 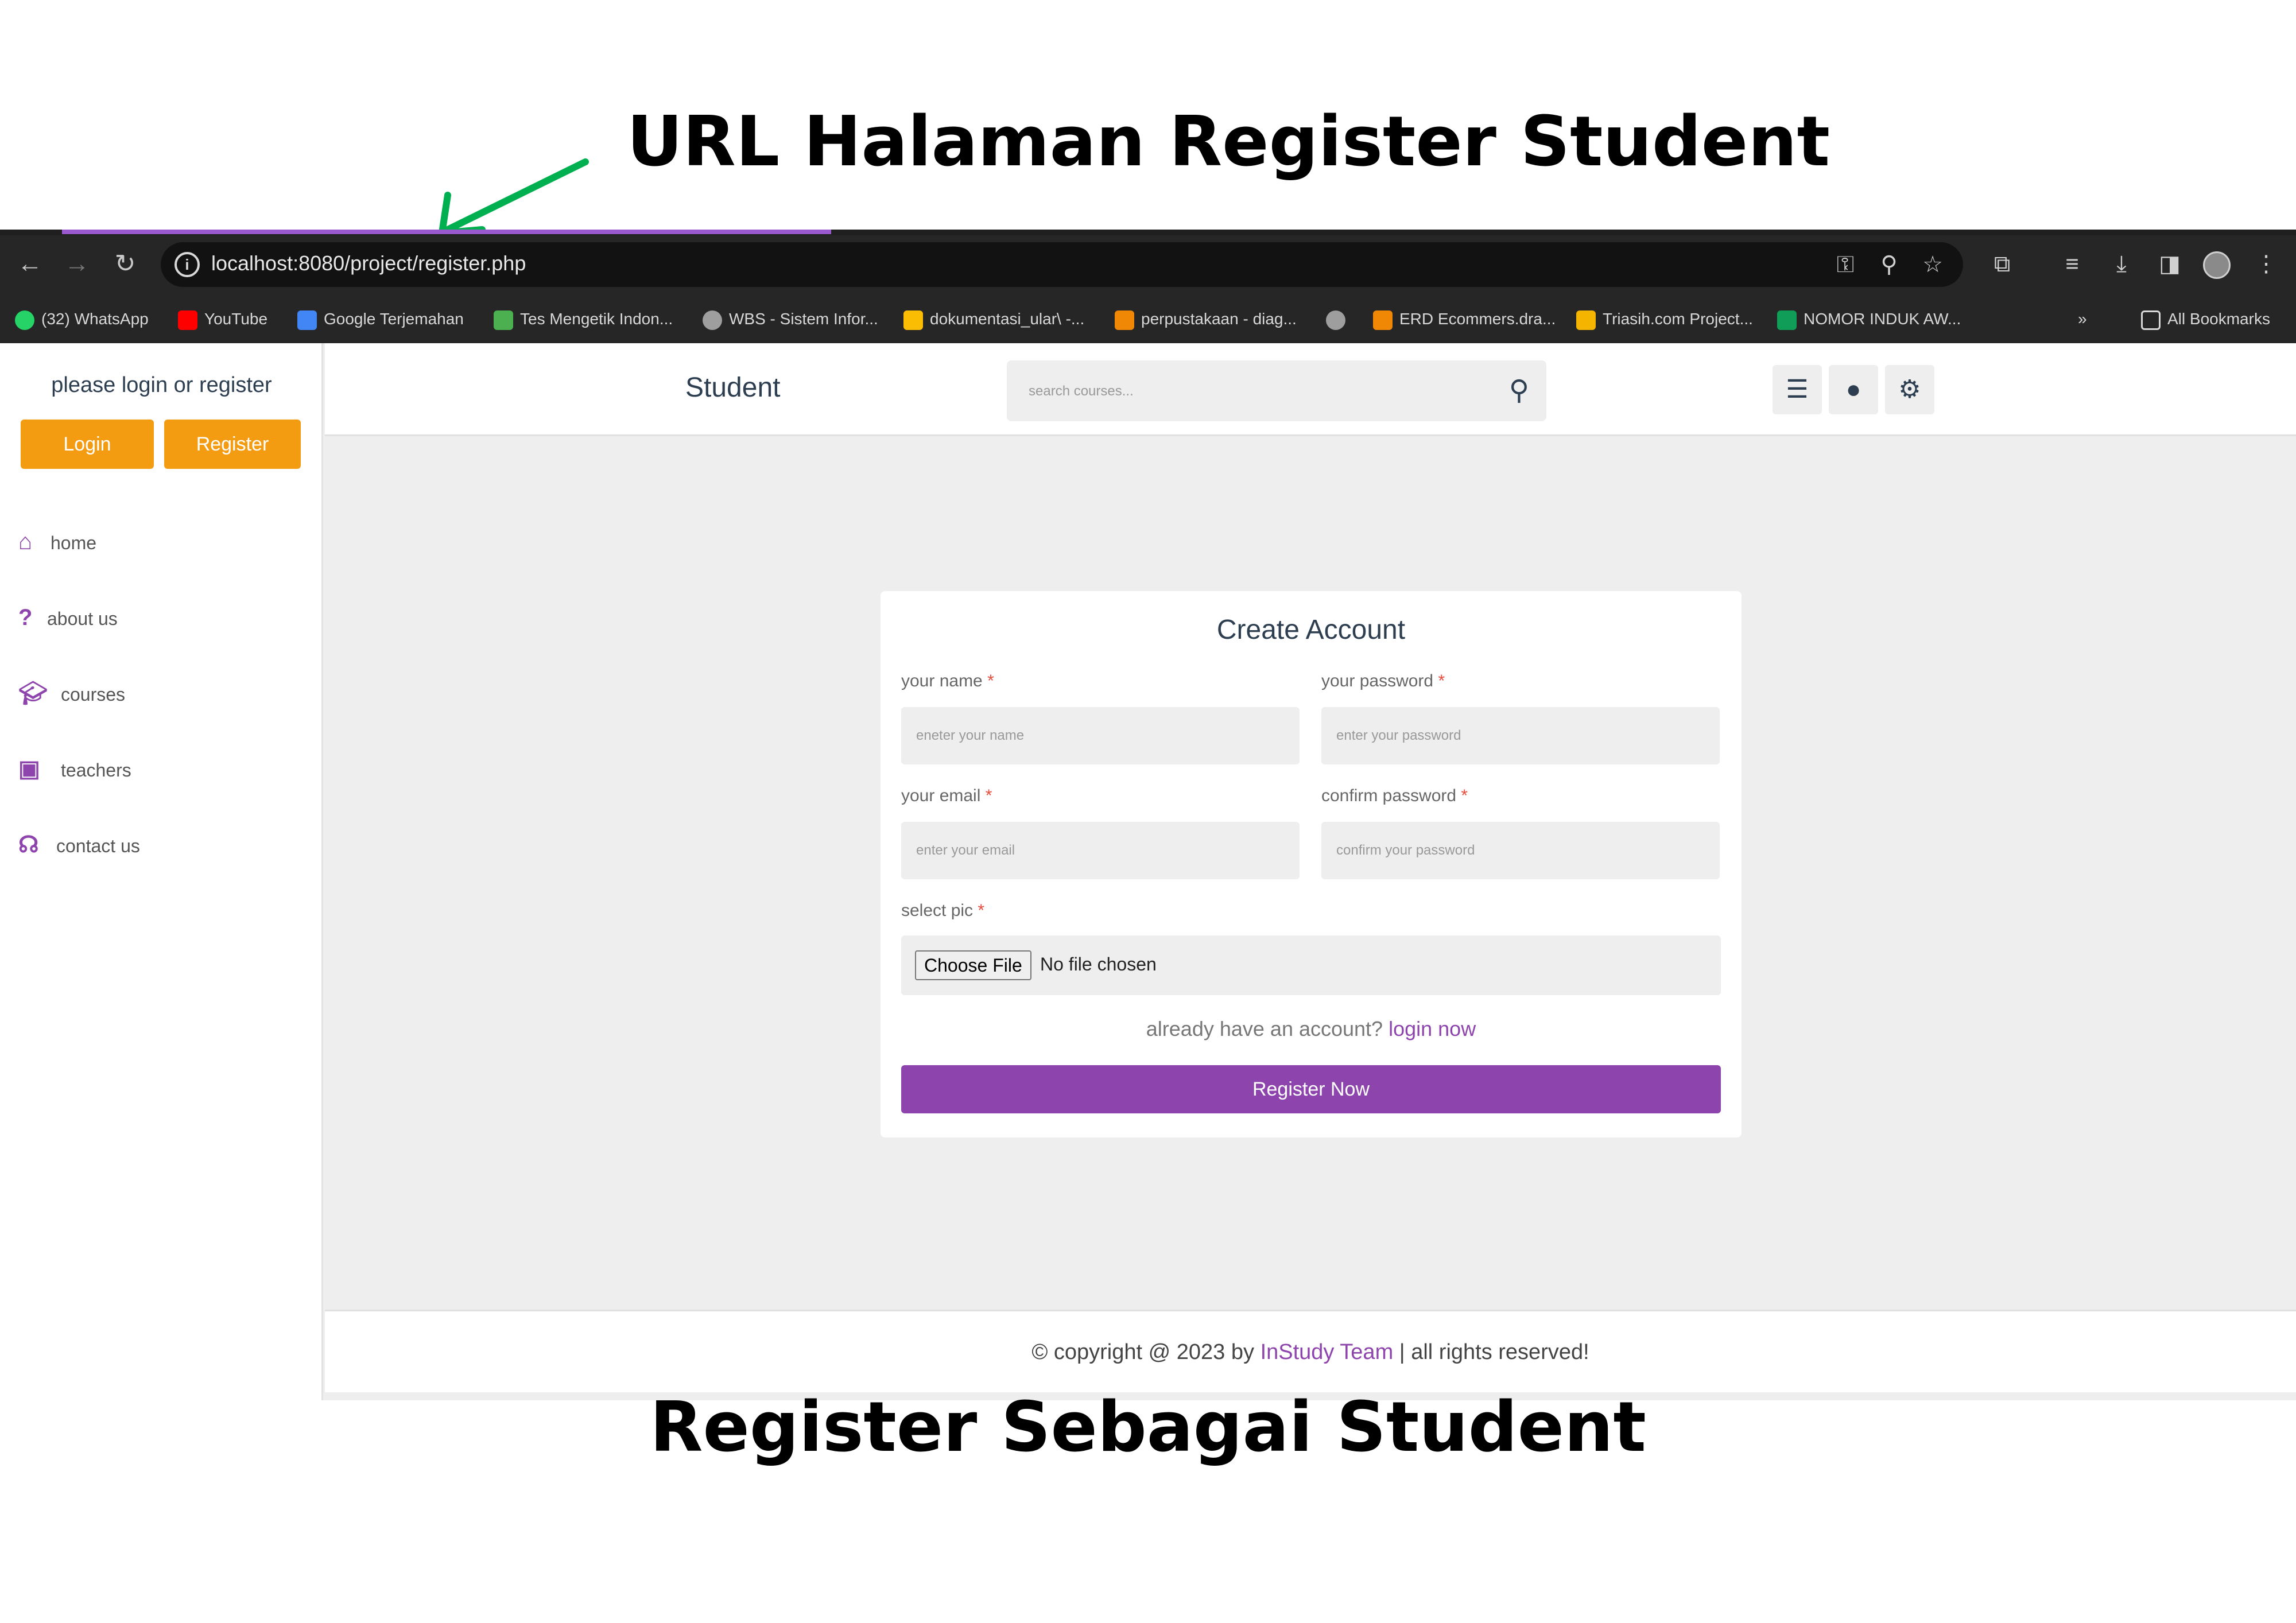 I want to click on media-queue-icon: ≡, so click(x=2072, y=264).